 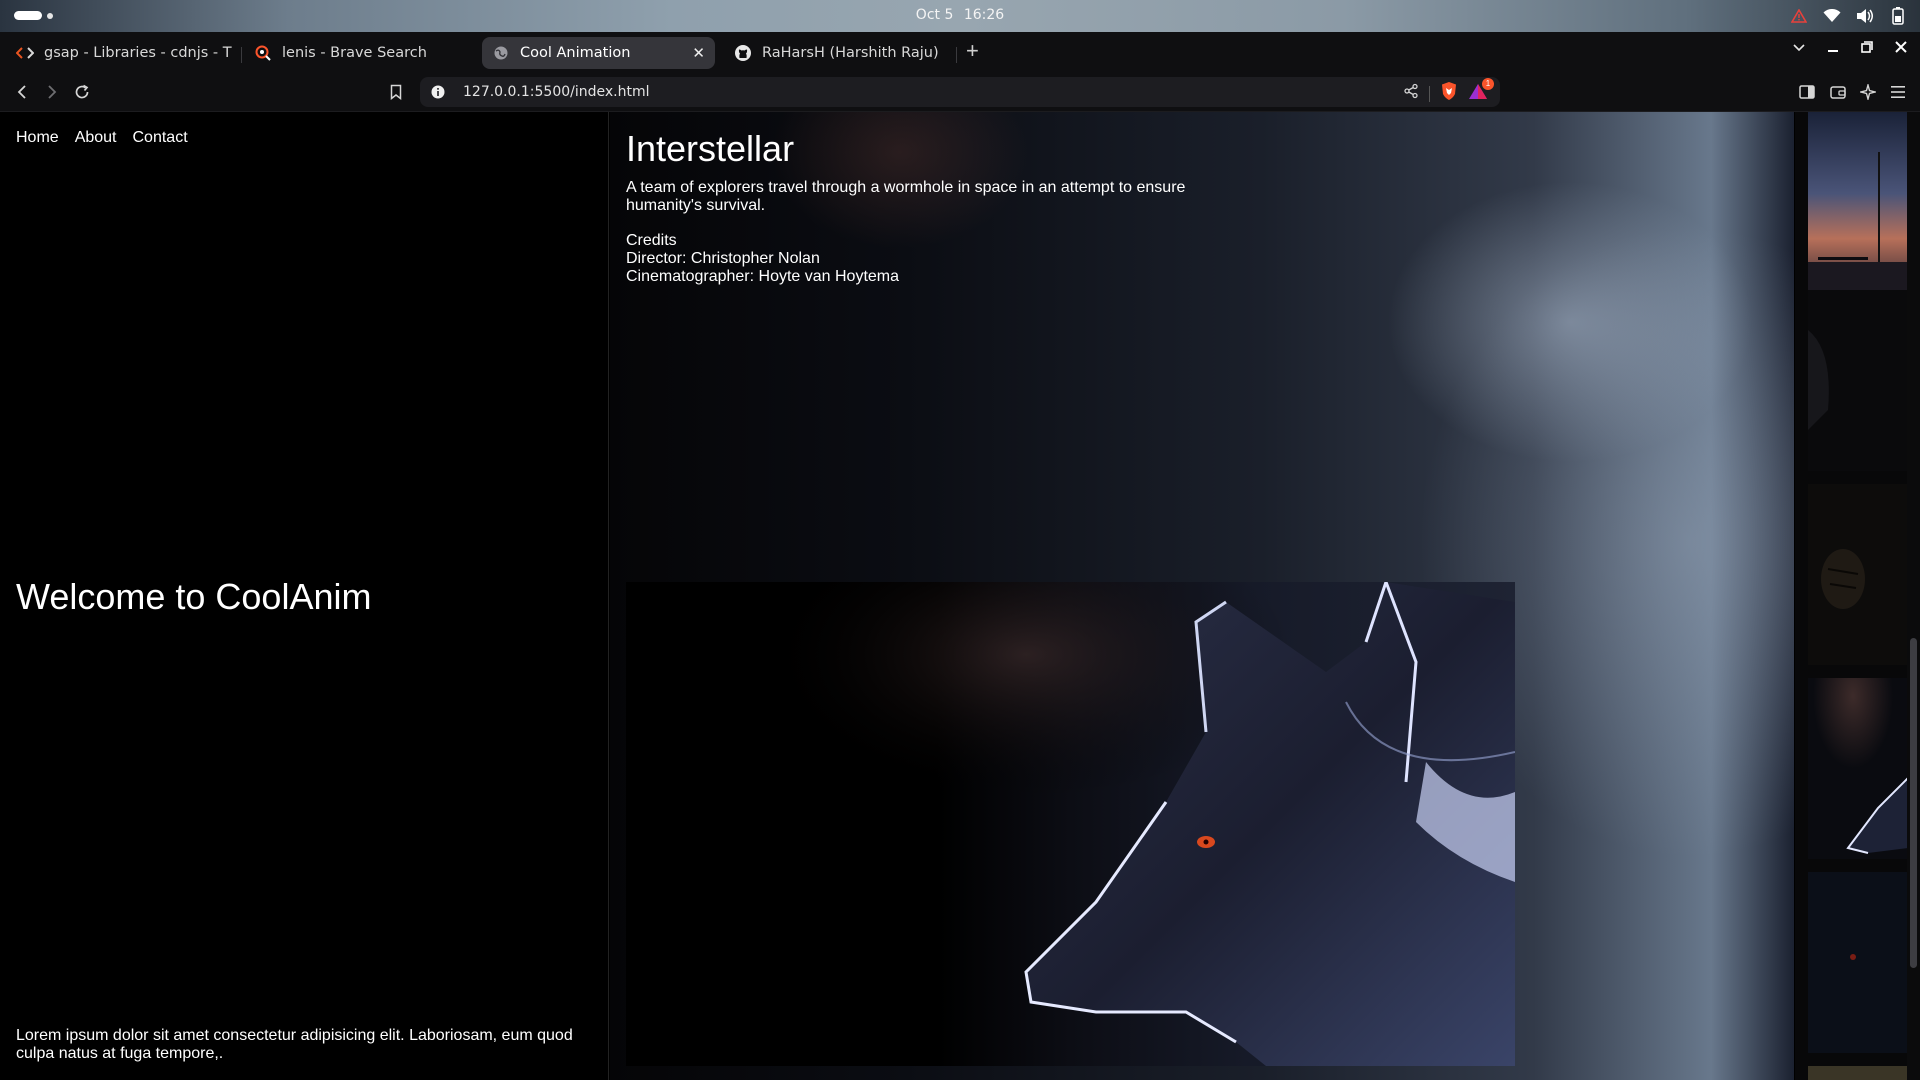 What do you see at coordinates (22, 92) in the screenshot?
I see `back-button` at bounding box center [22, 92].